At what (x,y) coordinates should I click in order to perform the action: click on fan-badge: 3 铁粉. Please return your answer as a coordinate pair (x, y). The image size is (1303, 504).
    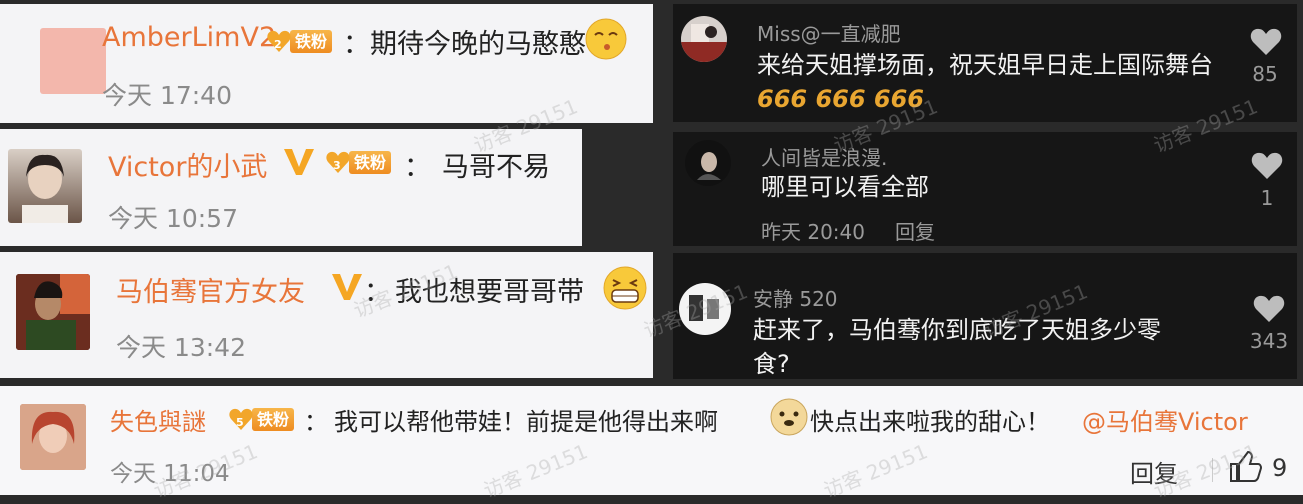
    Looking at the image, I should click on (358, 162).